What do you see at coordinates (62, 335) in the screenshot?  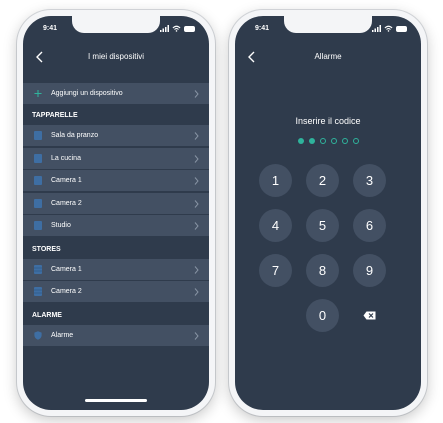 I see `device-label: Alarme` at bounding box center [62, 335].